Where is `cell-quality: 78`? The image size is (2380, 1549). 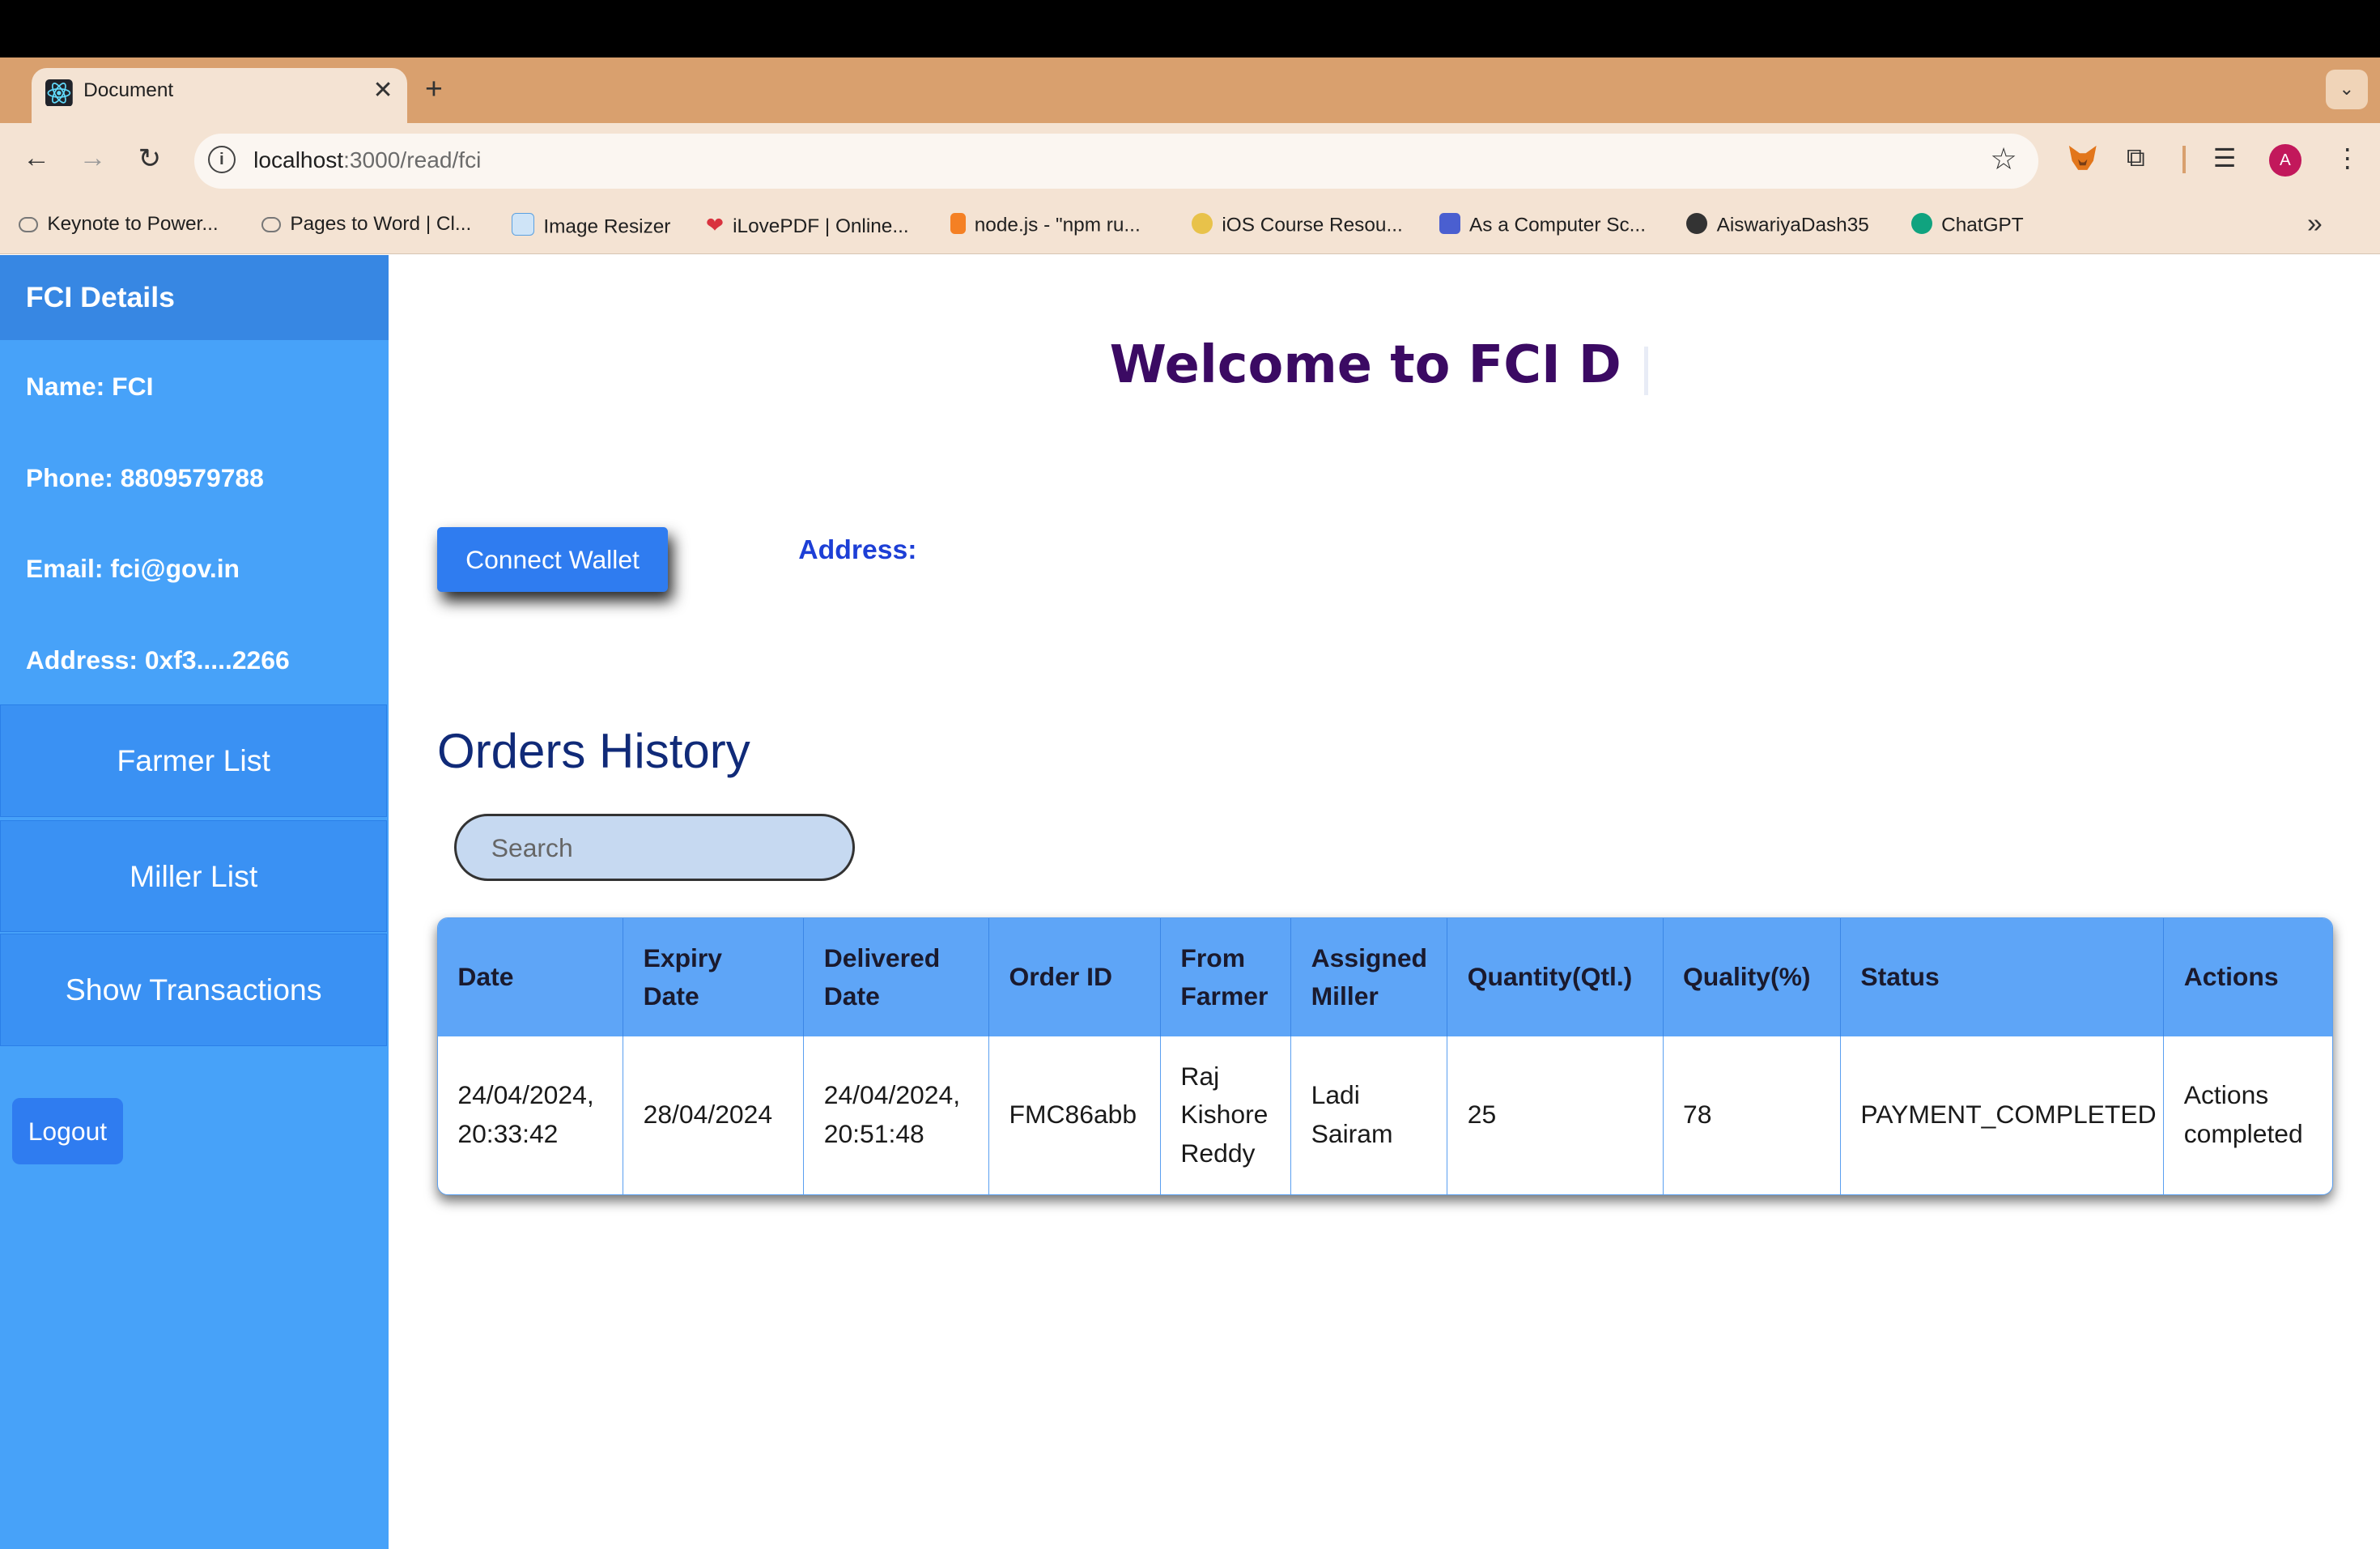 cell-quality: 78 is located at coordinates (1752, 1115).